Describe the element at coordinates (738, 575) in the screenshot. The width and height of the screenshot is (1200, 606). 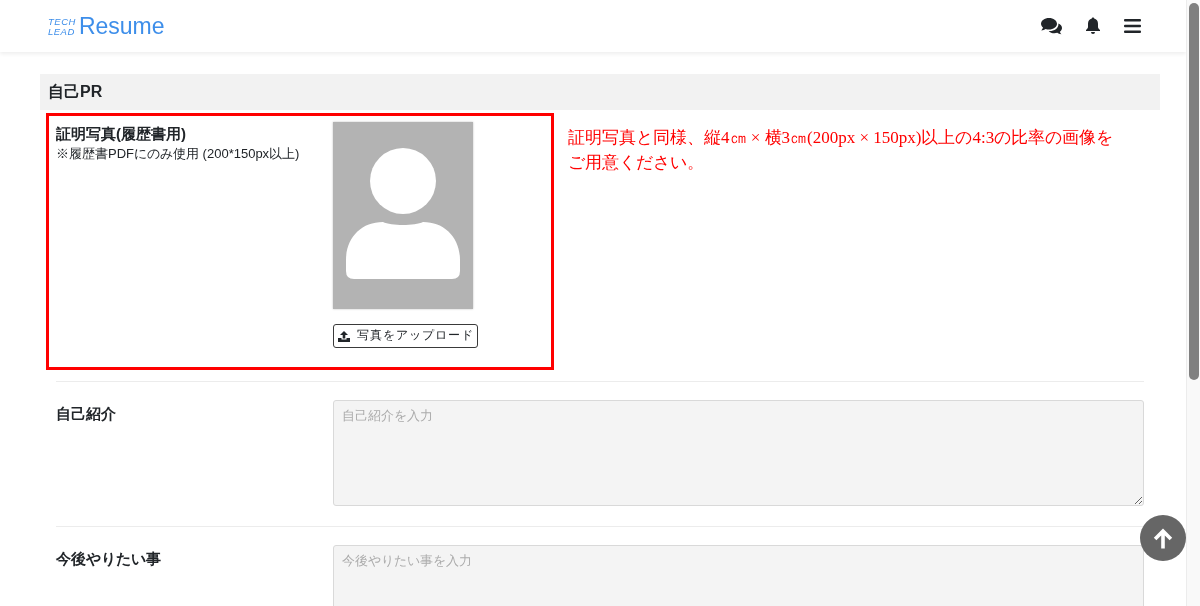
I see `text-area-field: 今後やりたい事を入力` at that location.